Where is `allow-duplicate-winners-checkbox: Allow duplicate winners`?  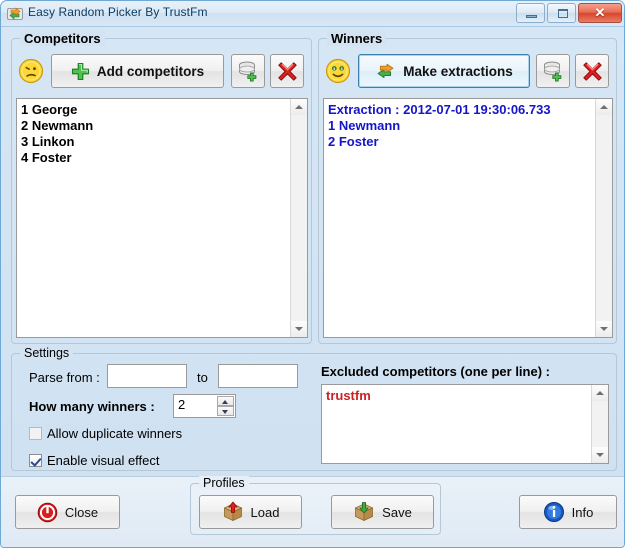 allow-duplicate-winners-checkbox: Allow duplicate winners is located at coordinates (105, 433).